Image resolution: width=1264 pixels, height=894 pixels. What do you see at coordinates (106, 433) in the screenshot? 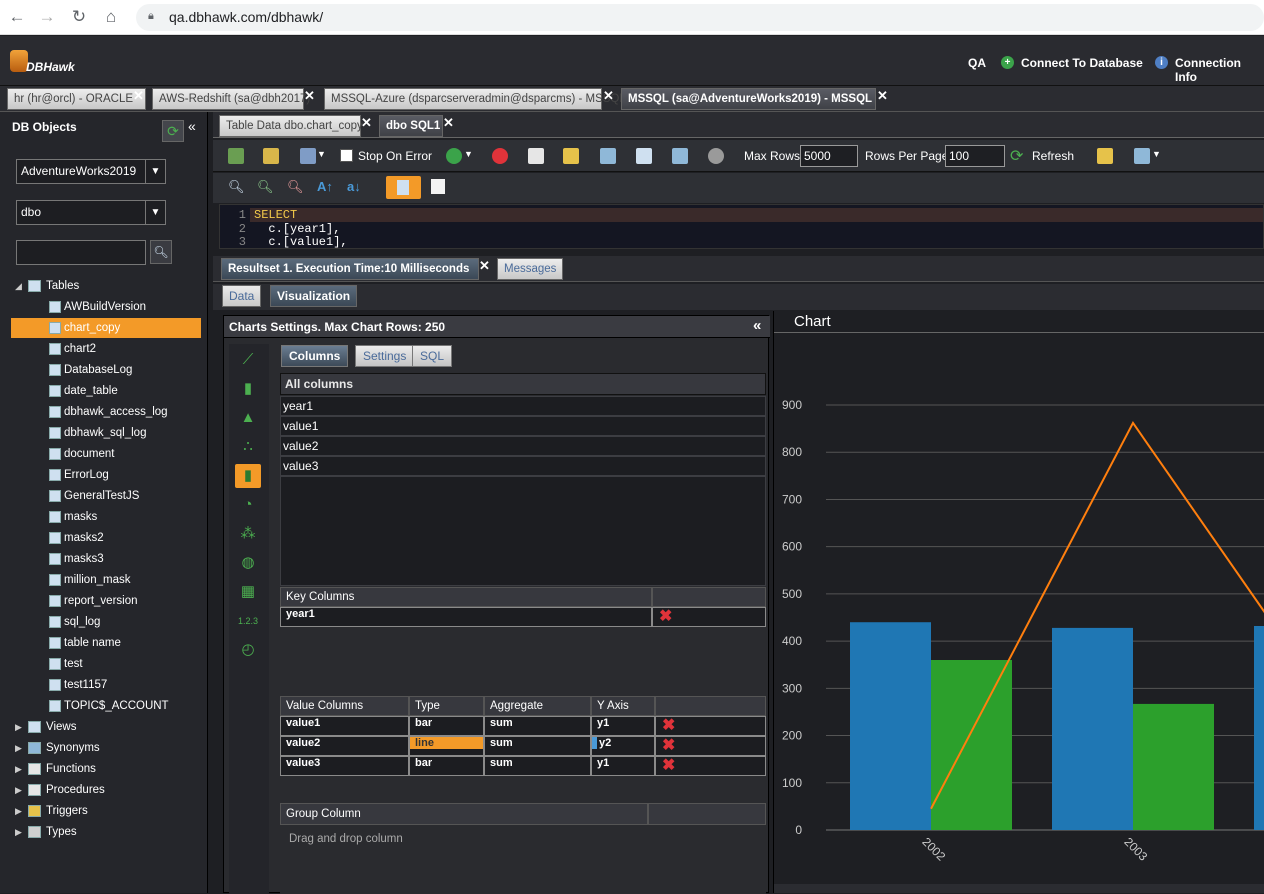
I see `table-item: dbhawk_sql_log` at bounding box center [106, 433].